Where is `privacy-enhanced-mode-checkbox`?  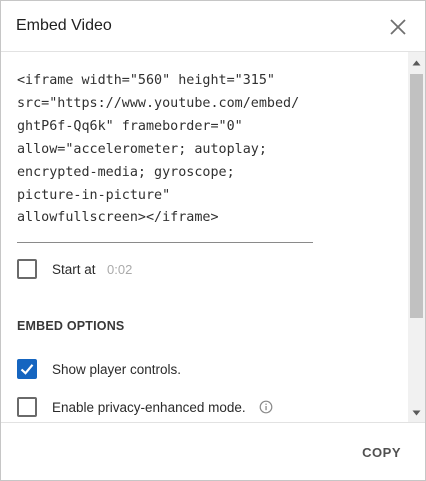 privacy-enhanced-mode-checkbox is located at coordinates (27, 407).